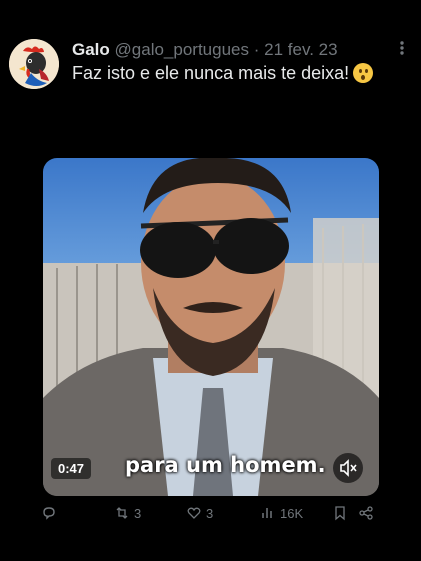 Image resolution: width=421 pixels, height=561 pixels. I want to click on bookmark-button, so click(340, 513).